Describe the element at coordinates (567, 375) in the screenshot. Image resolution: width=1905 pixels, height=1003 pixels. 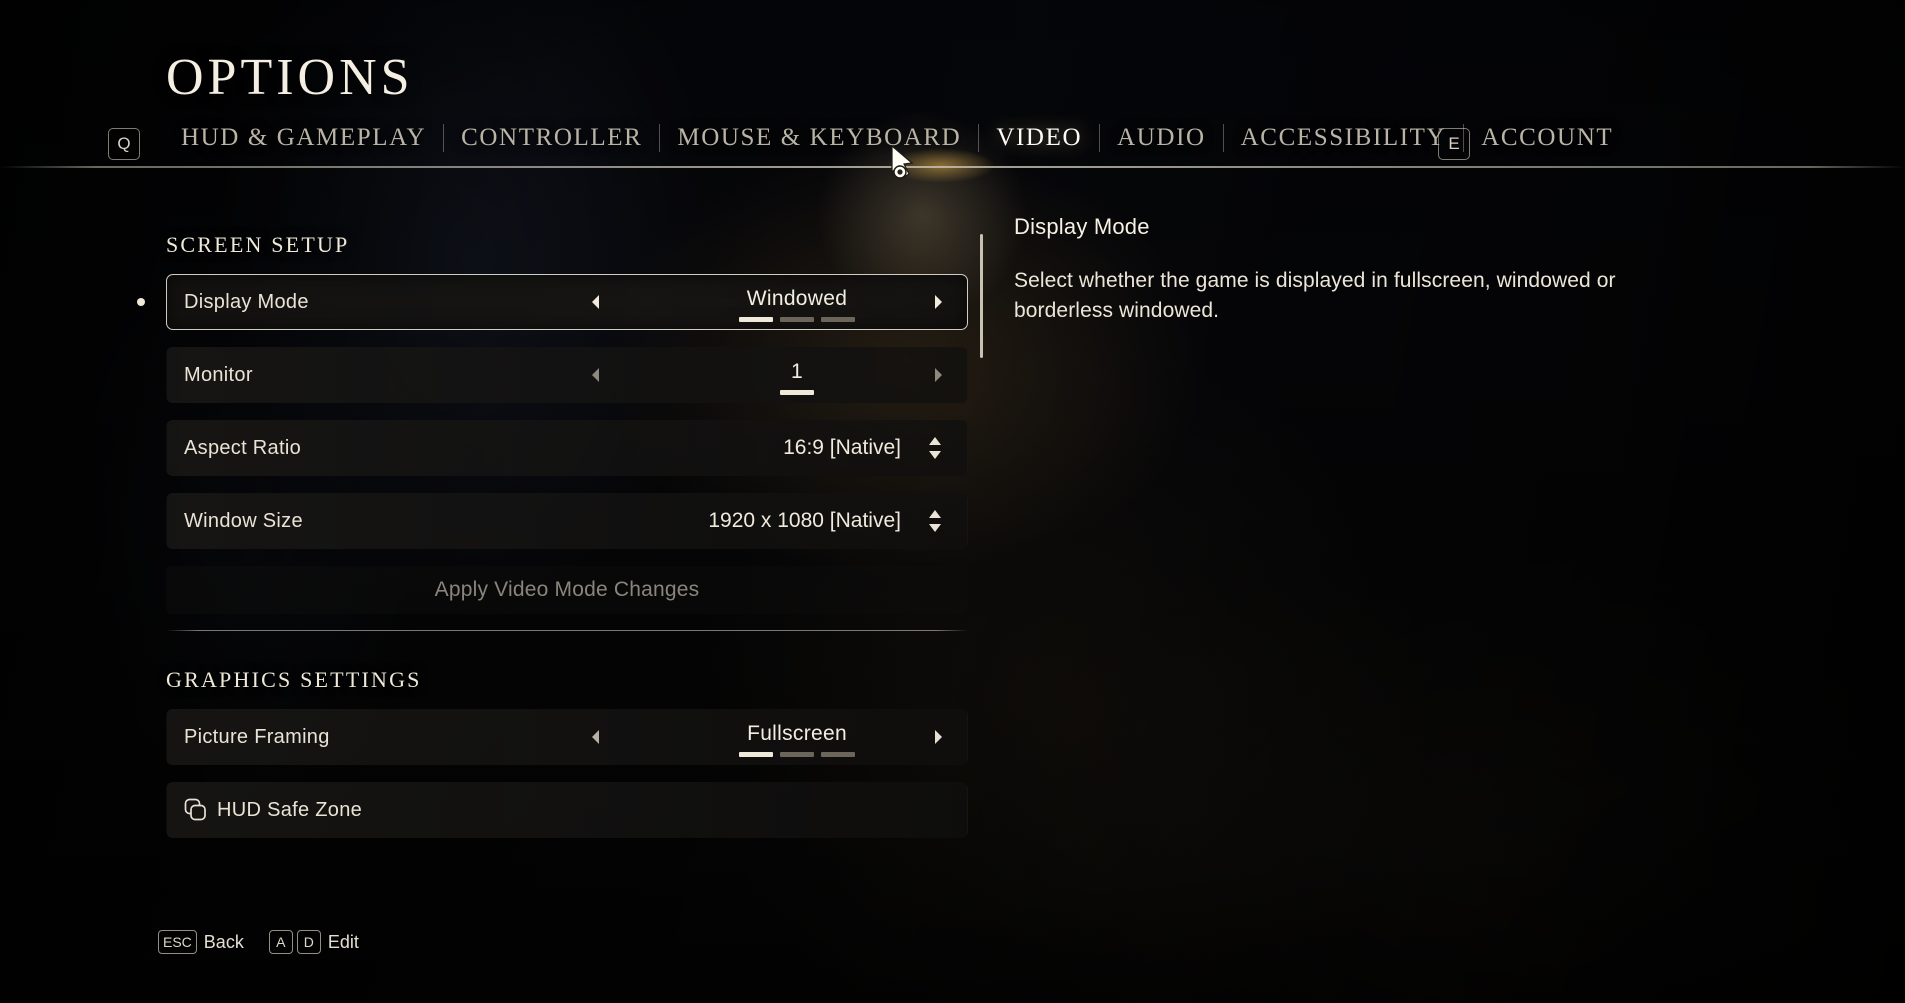
I see `setting-row-monitor: Monitor 1` at that location.